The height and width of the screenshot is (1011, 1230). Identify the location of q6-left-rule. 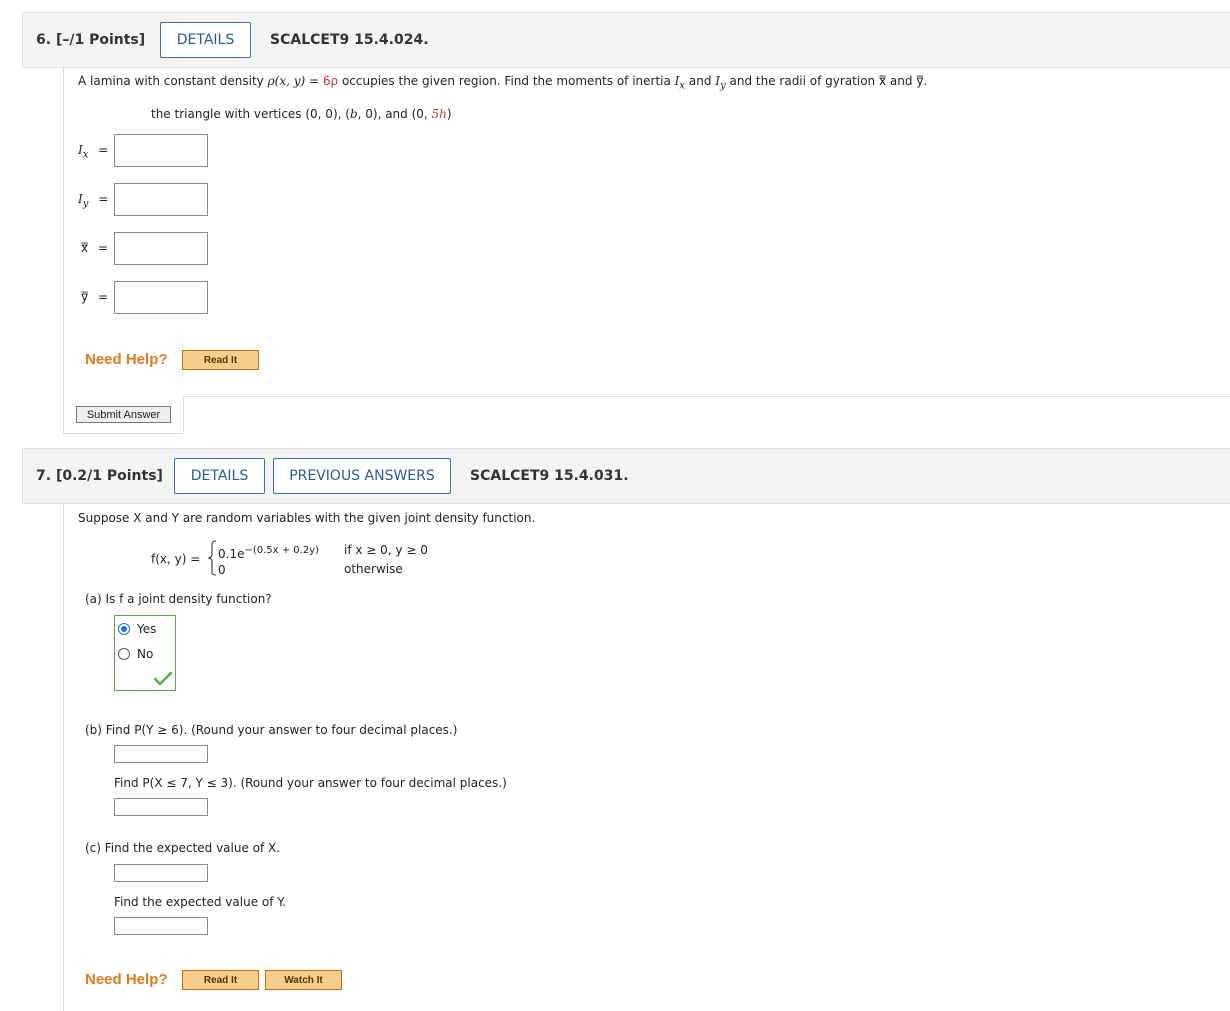
(63, 250).